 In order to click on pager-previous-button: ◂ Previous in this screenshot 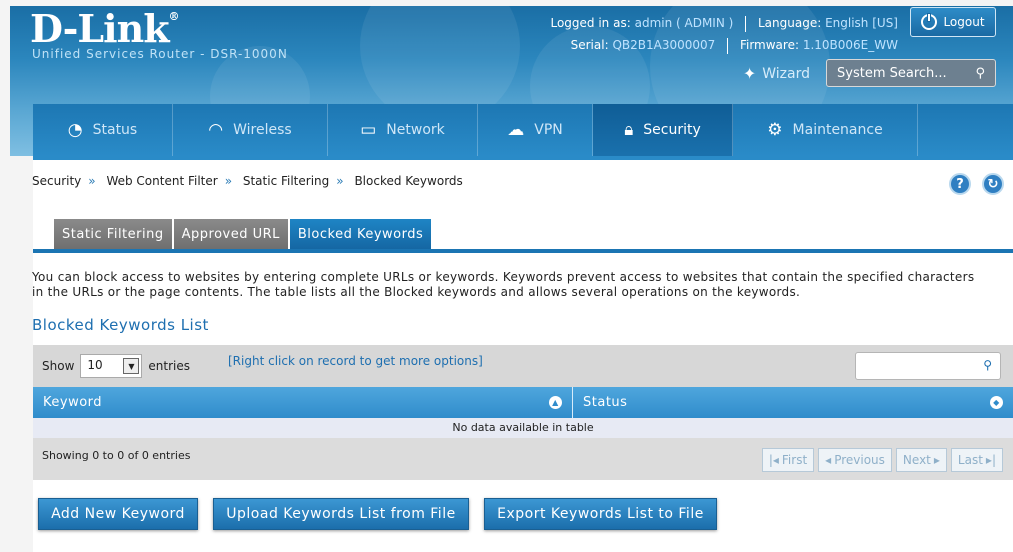, I will do `click(855, 460)`.